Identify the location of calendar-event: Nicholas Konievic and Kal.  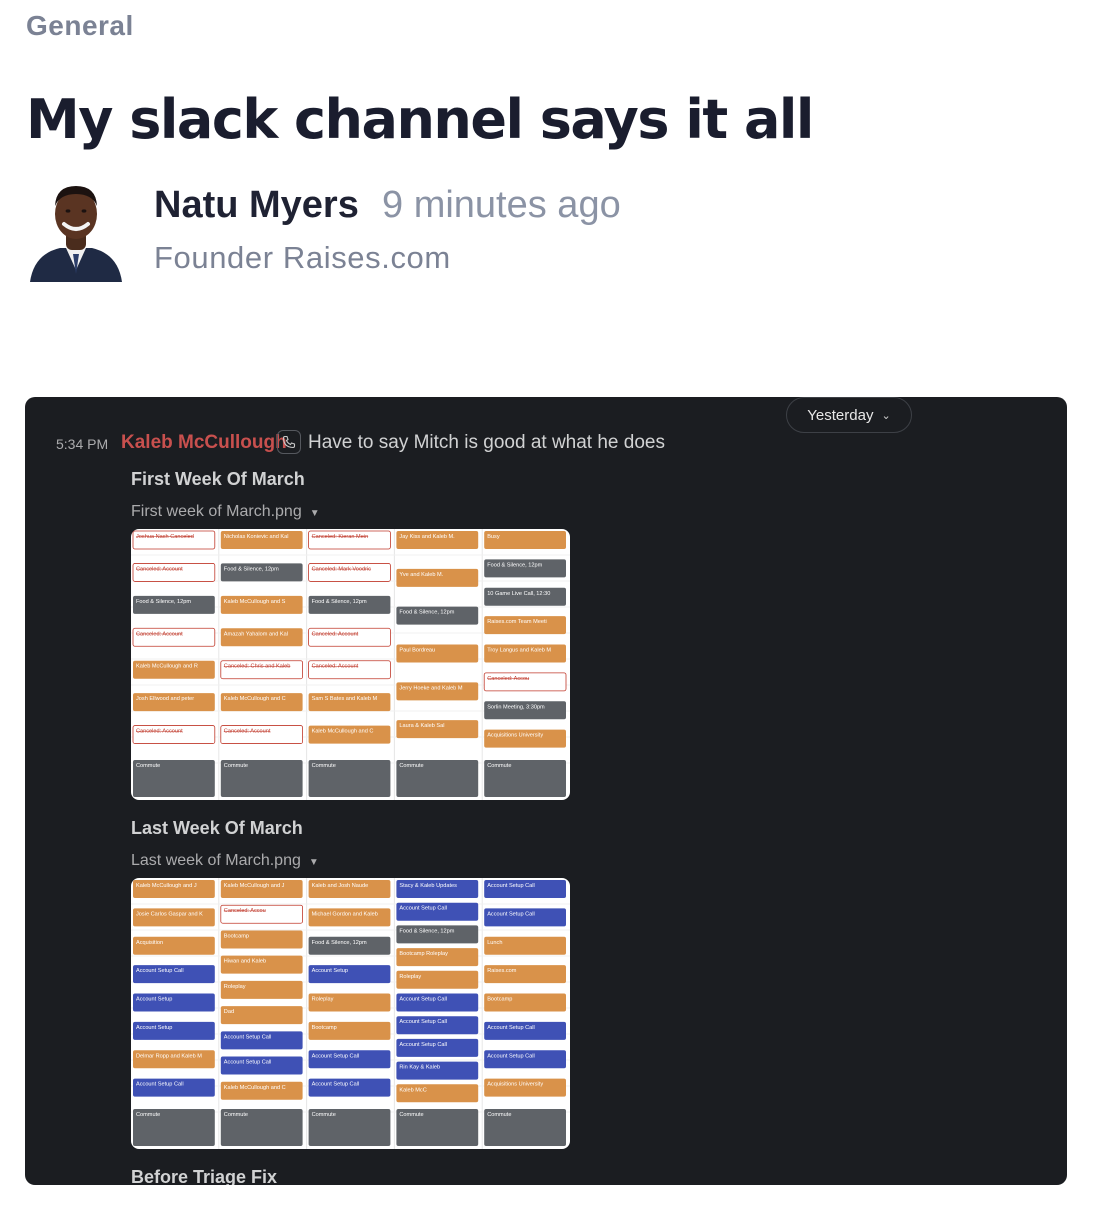
(261, 540).